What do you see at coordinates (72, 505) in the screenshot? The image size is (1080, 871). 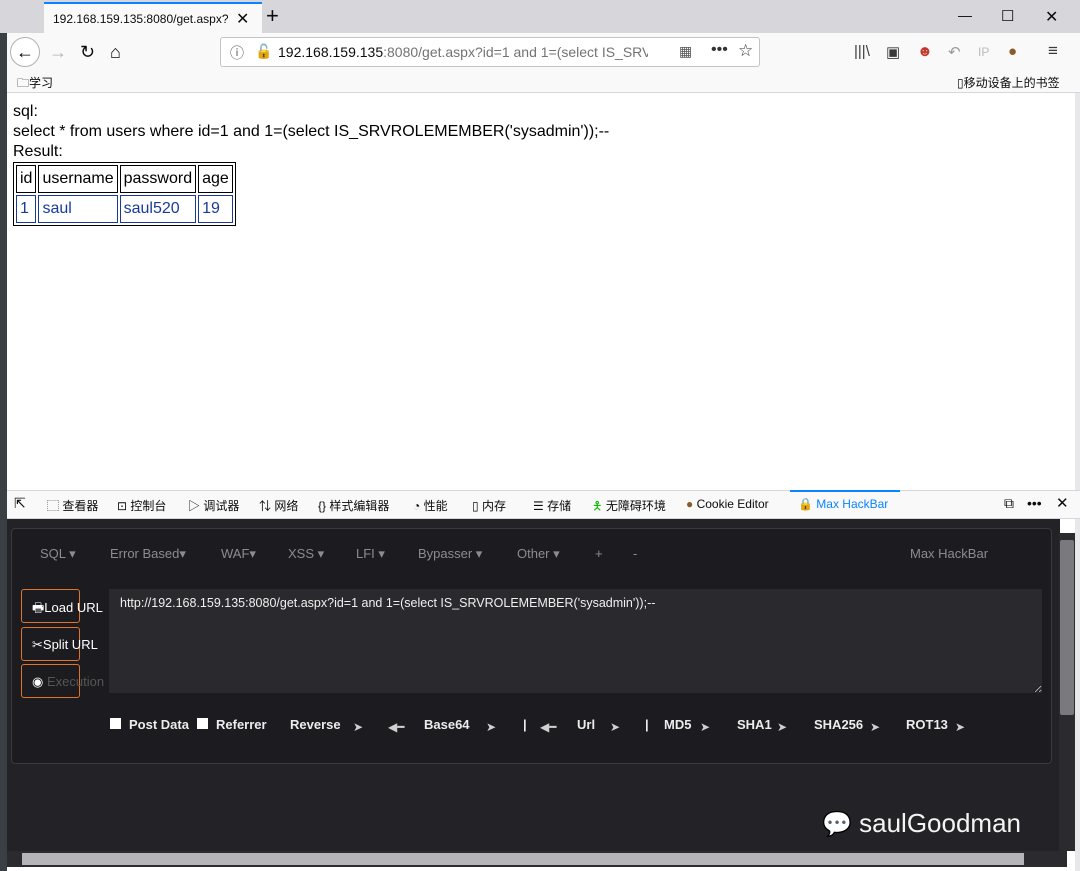 I see `tab-inspector: ⬚ 查看器` at bounding box center [72, 505].